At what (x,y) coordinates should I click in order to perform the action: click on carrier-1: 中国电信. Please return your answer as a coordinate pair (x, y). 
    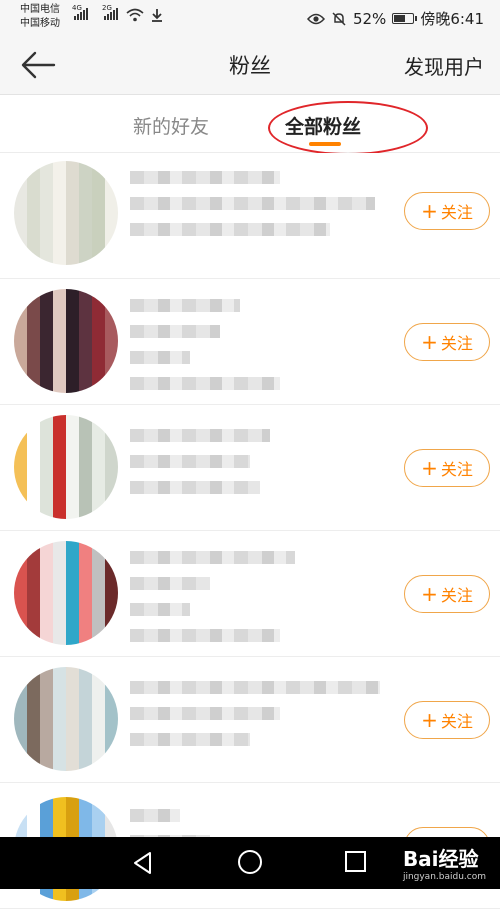
    Looking at the image, I should click on (40, 9).